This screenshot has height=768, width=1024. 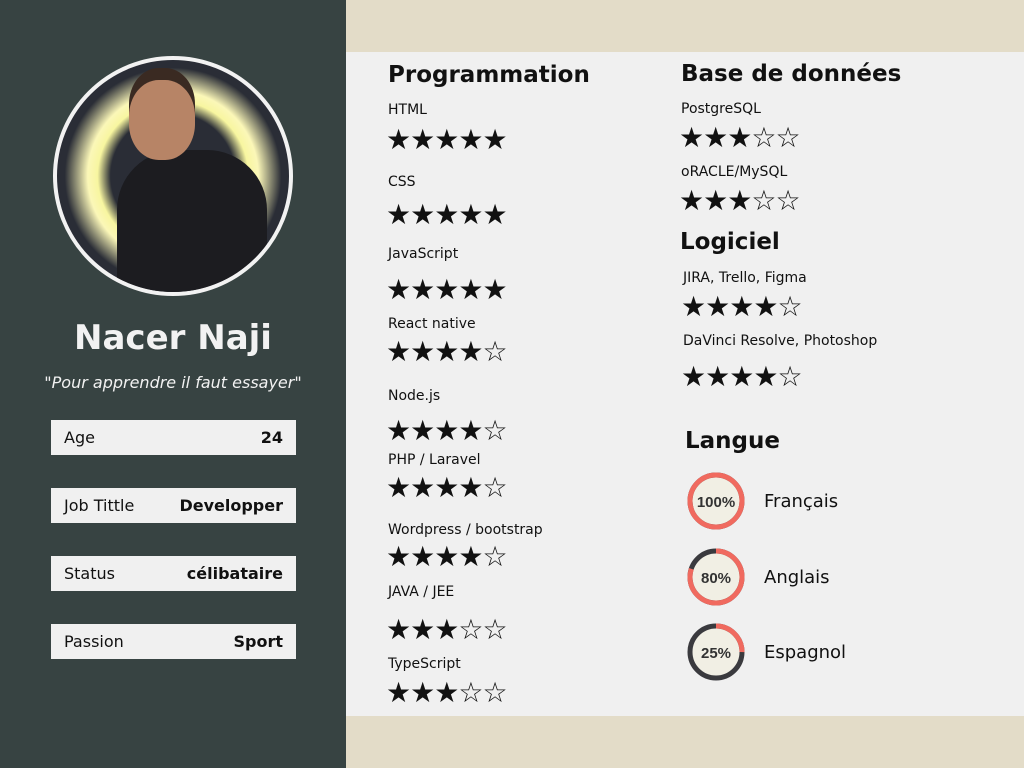 What do you see at coordinates (424, 664) in the screenshot?
I see `skill-label: TypeScript` at bounding box center [424, 664].